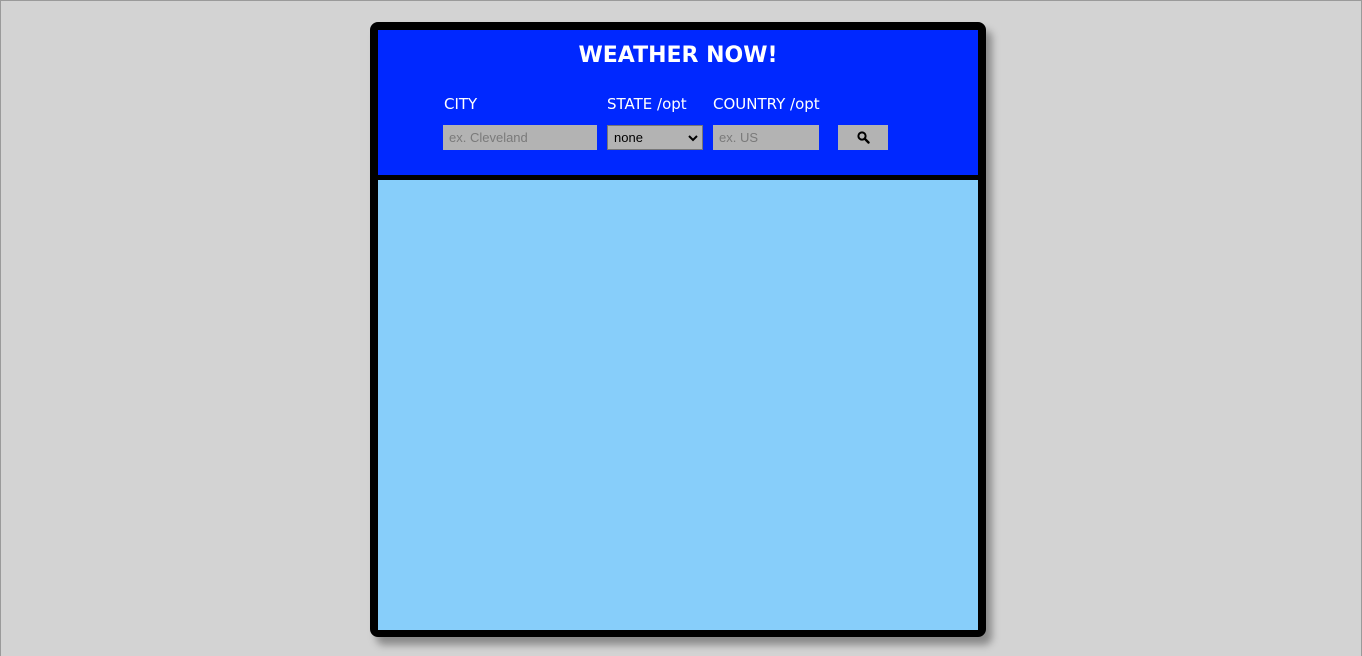 The image size is (1362, 656). Describe the element at coordinates (461, 104) in the screenshot. I see `city-label: CITY` at that location.